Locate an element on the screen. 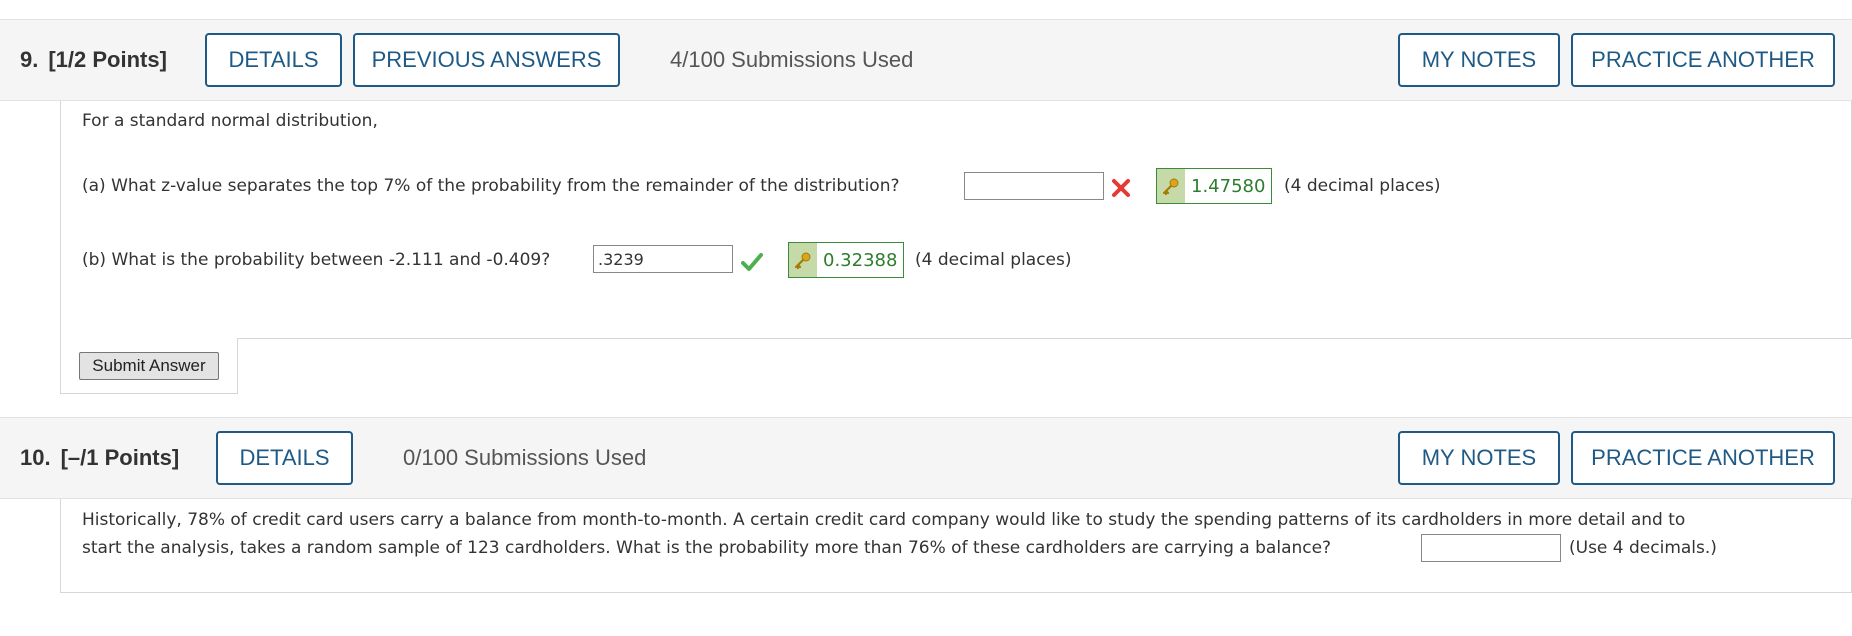 This screenshot has width=1852, height=636. question-9-intro: For a standard normal distribution, is located at coordinates (230, 121).